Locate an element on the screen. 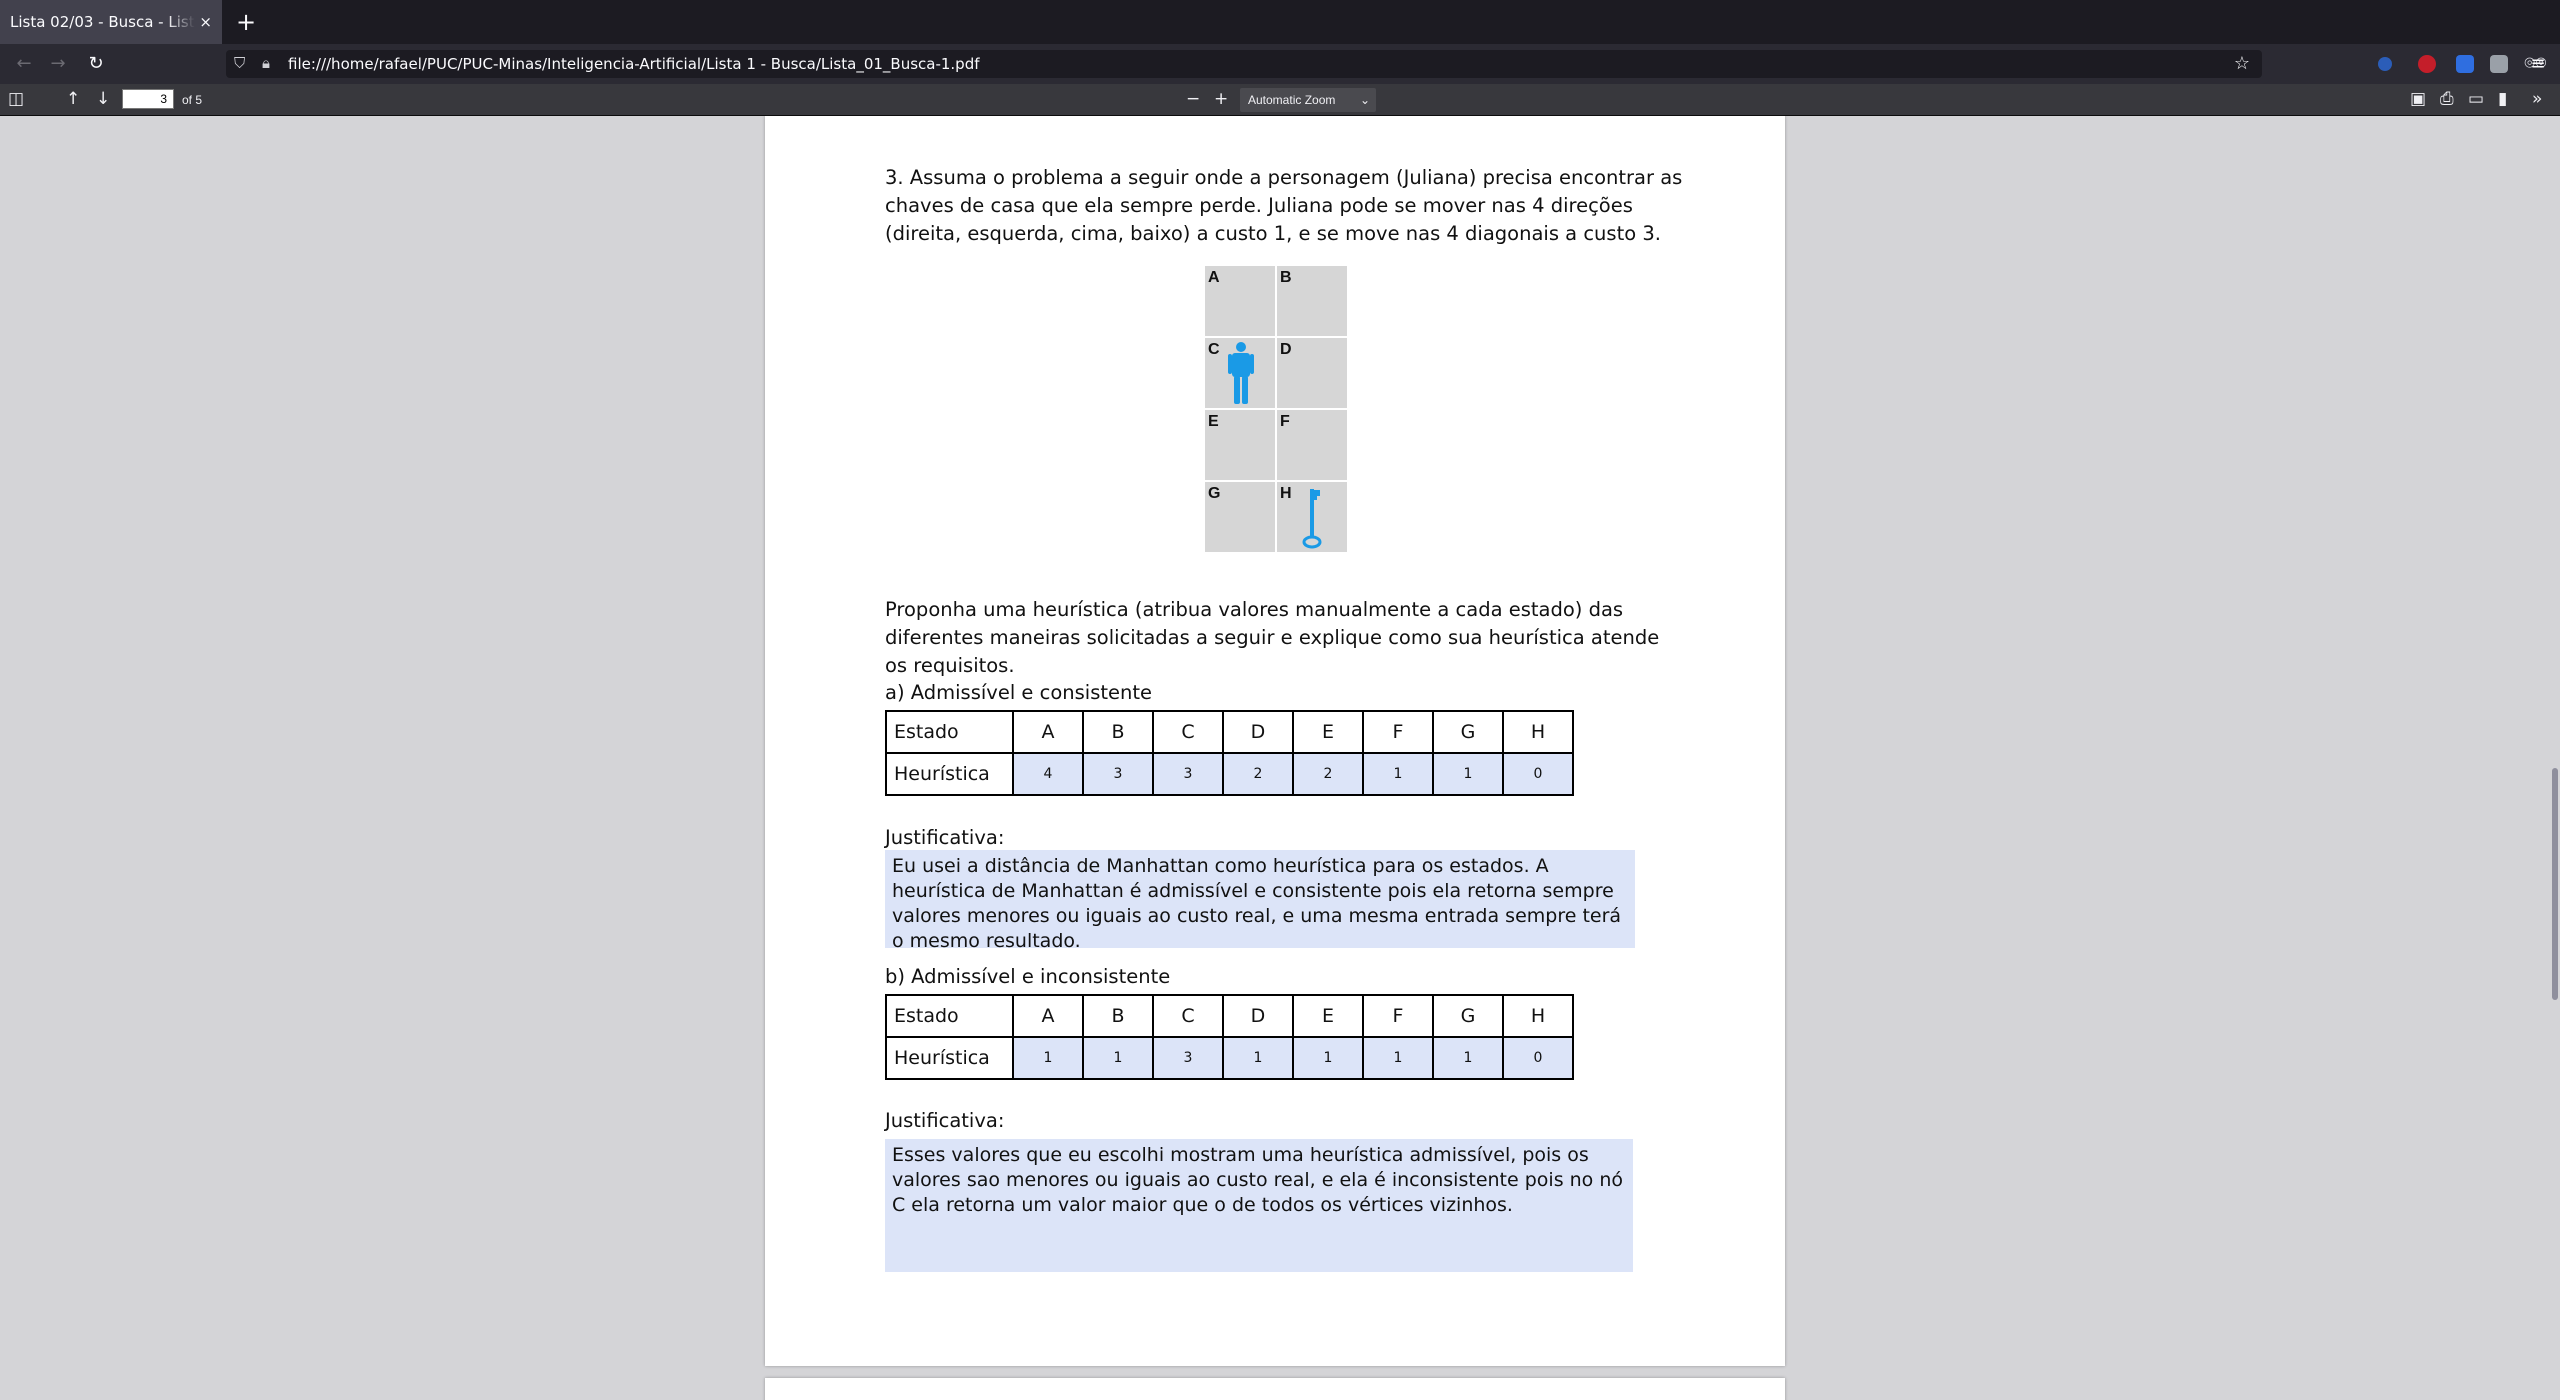 This screenshot has width=2560, height=1400. page-info-icon: 🔒︎ is located at coordinates (266, 63).